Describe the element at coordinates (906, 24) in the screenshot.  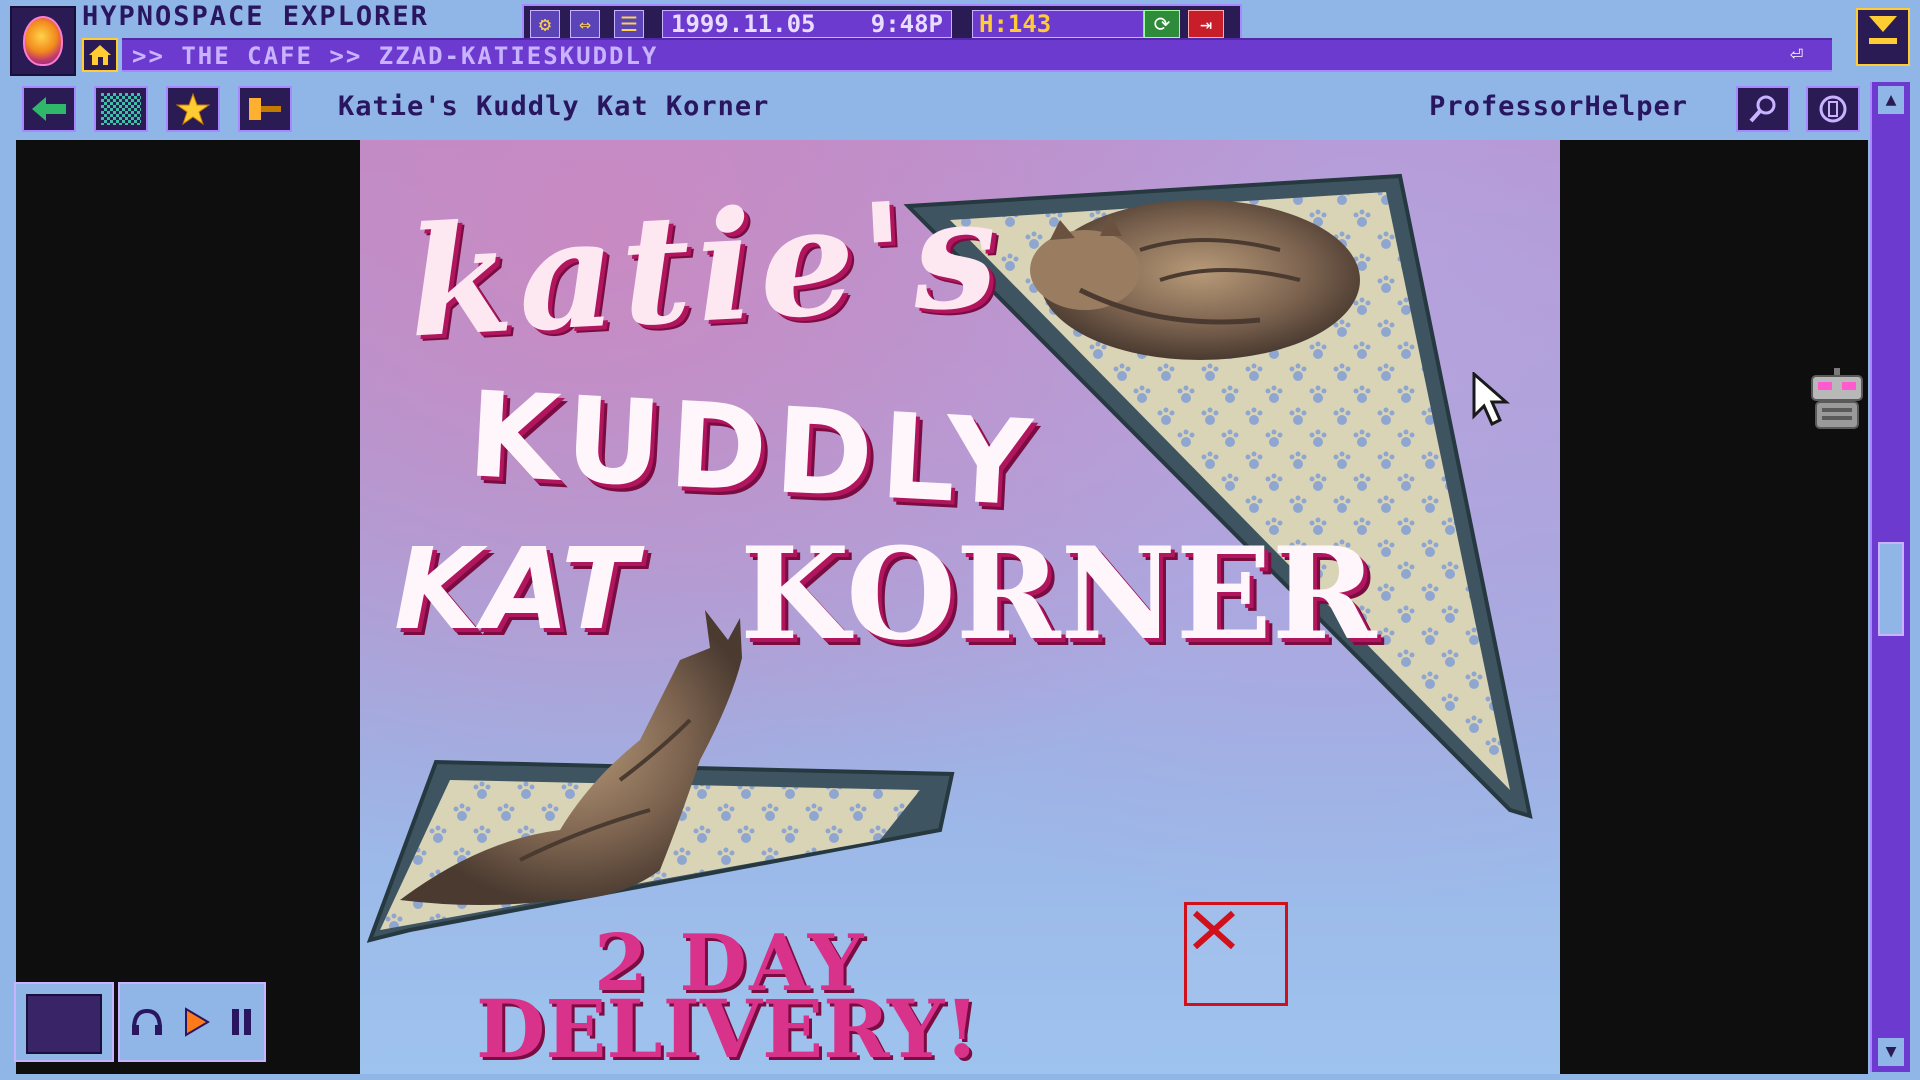
I see `time-text: 9:48P` at that location.